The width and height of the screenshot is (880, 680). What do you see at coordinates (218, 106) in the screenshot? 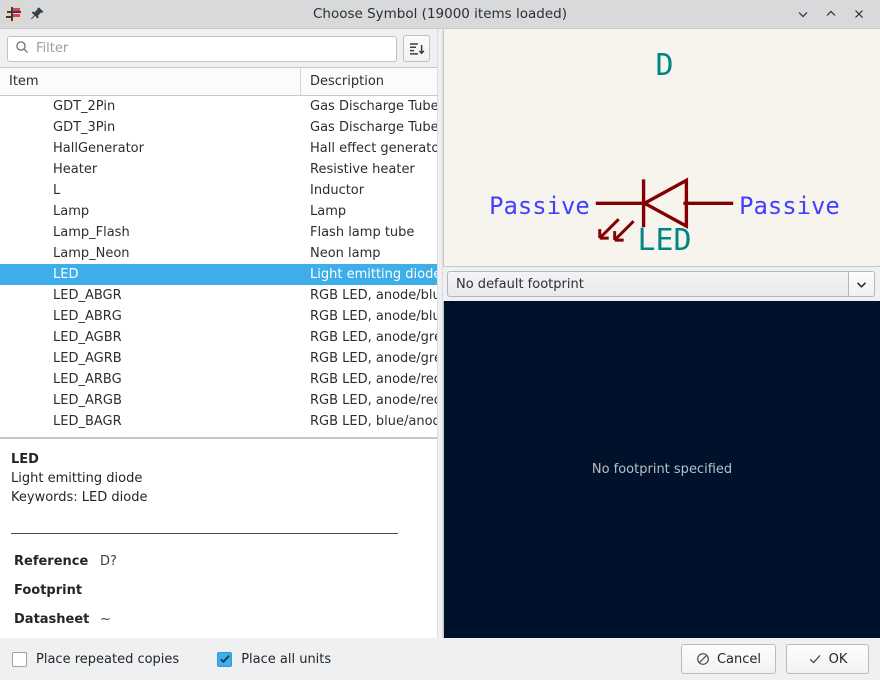
I see `table-row: GDT_2Pin Gas Discharge Tube w` at bounding box center [218, 106].